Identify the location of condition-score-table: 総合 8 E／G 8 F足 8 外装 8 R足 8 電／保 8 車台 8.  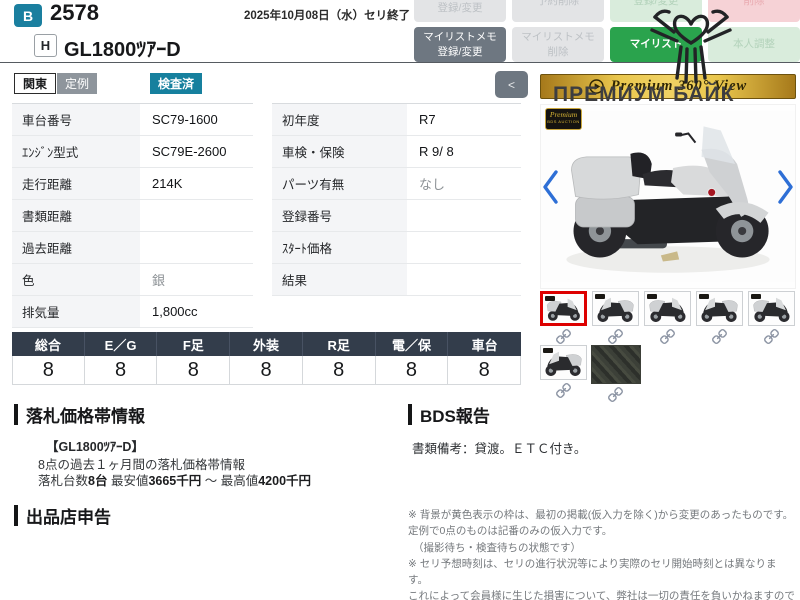
(267, 358).